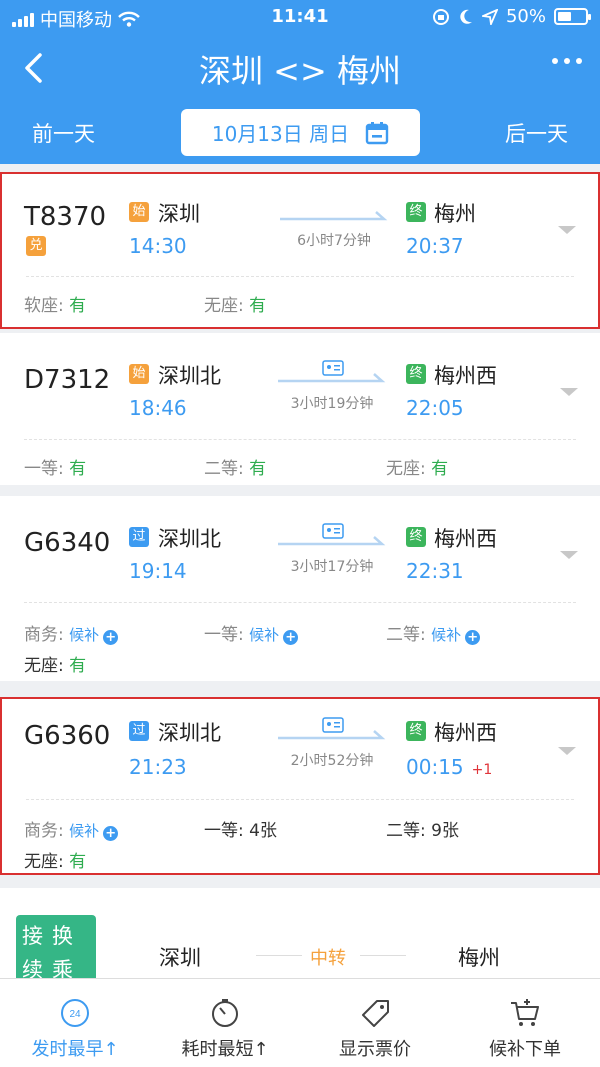  What do you see at coordinates (525, 1049) in the screenshot?
I see `tab-label: 候补下单` at bounding box center [525, 1049].